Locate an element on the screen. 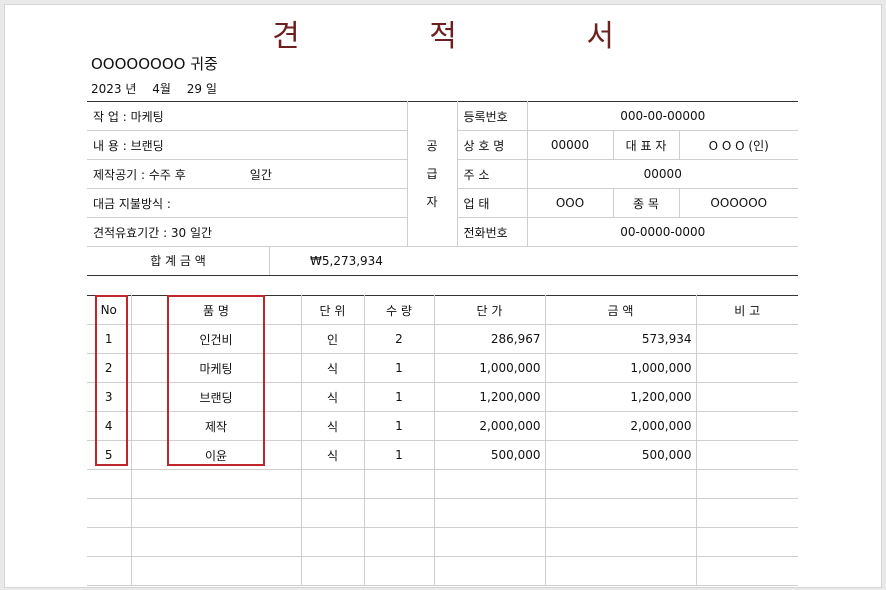  total-label: 합 계 금 액 is located at coordinates (178, 261).